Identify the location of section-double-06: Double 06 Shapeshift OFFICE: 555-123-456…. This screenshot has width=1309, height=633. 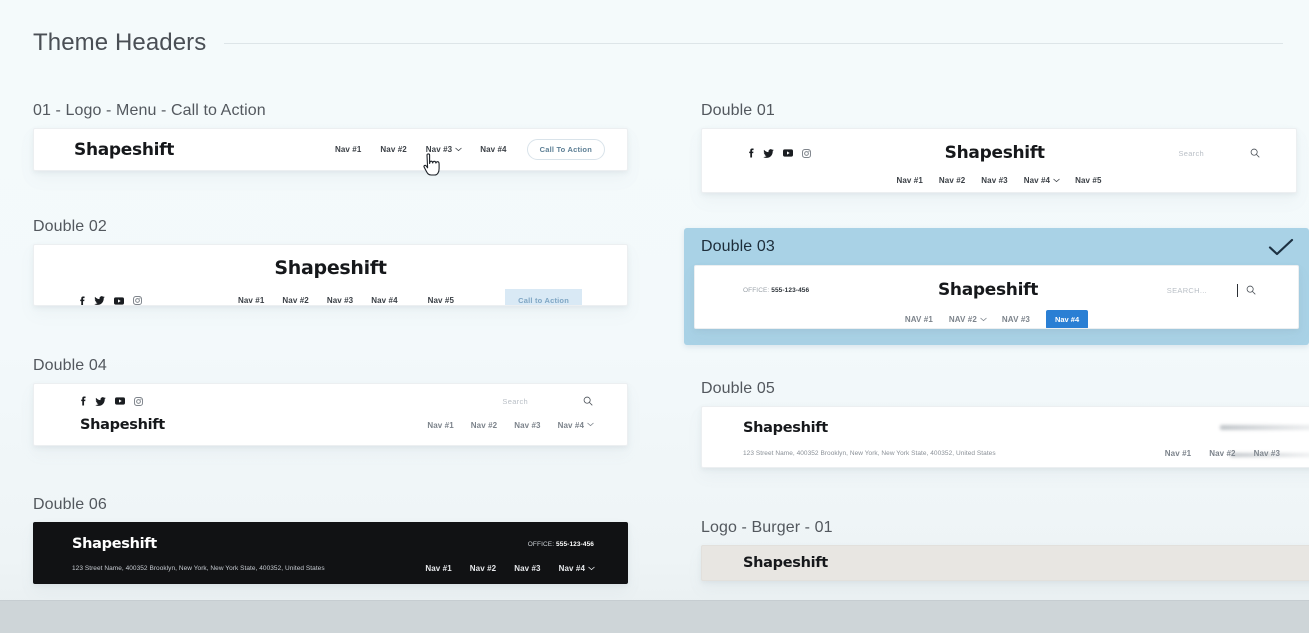
(330, 540).